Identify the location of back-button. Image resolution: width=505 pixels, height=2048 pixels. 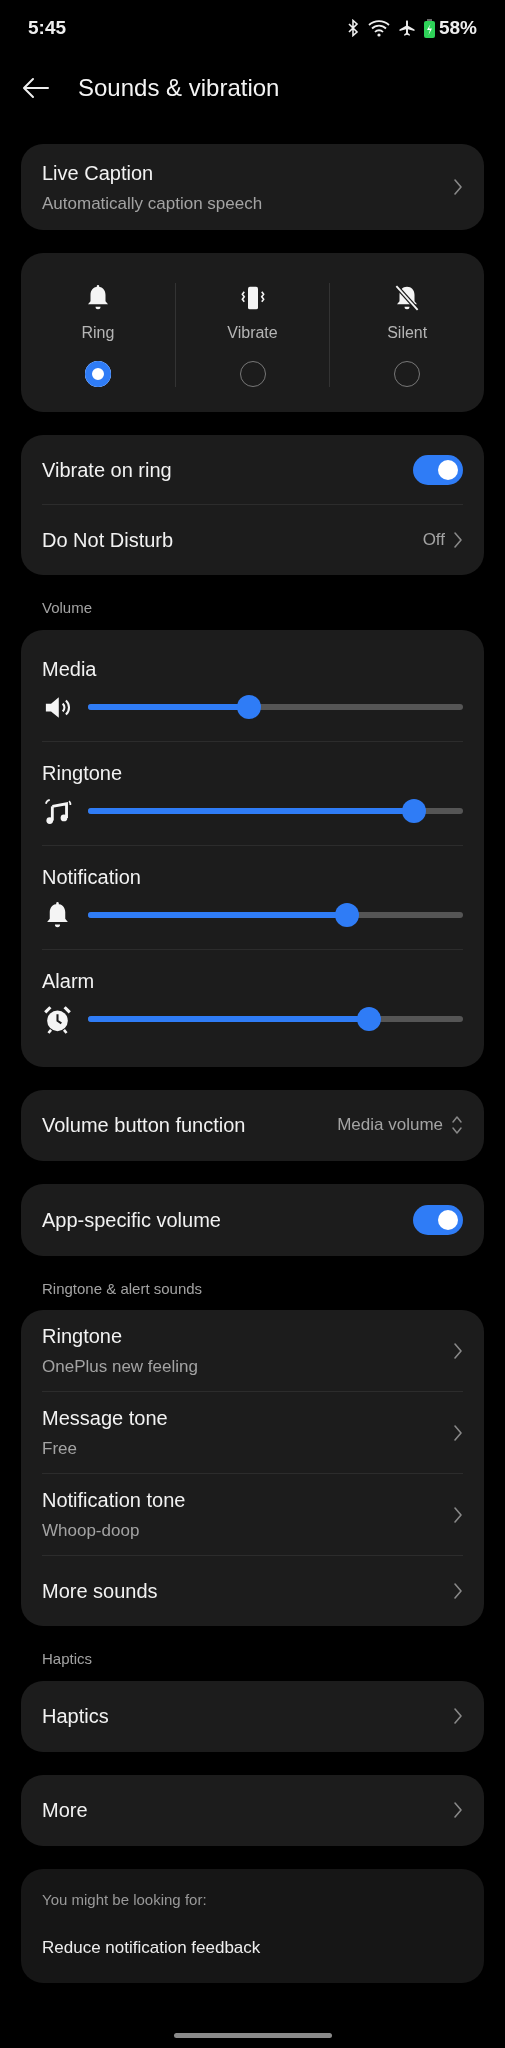
(36, 88).